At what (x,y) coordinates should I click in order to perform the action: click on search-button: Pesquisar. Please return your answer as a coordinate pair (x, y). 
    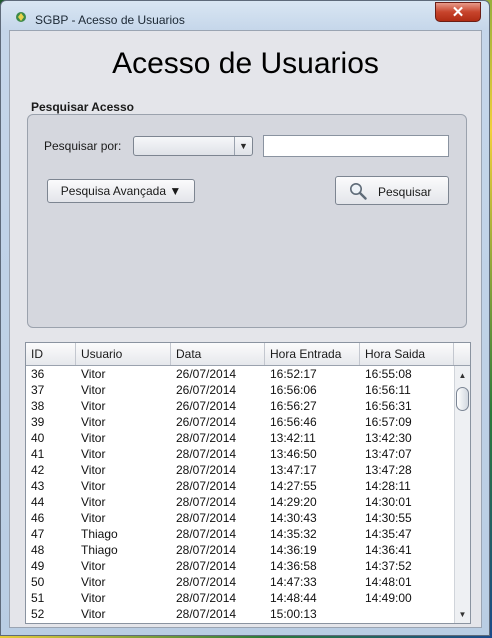
    Looking at the image, I should click on (392, 190).